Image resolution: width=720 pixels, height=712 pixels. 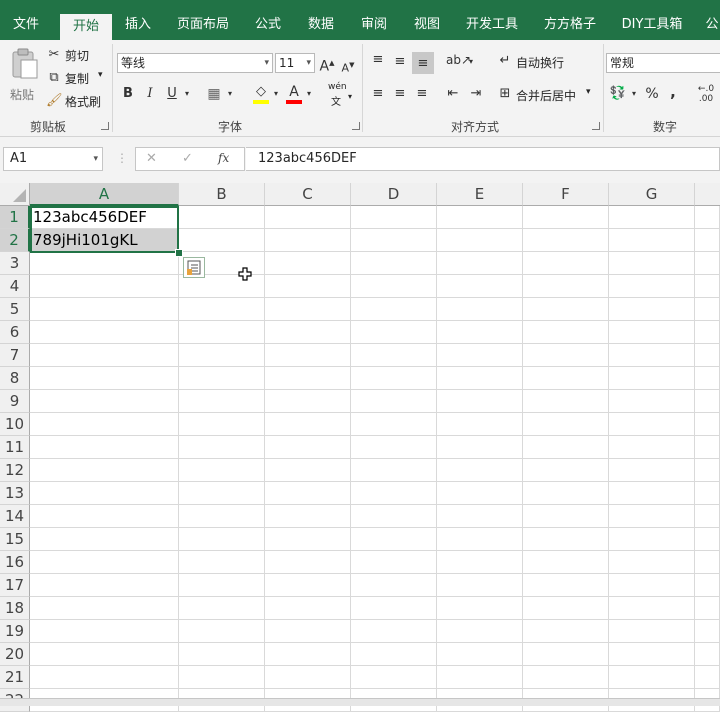 I want to click on cell-h18, so click(x=707, y=608).